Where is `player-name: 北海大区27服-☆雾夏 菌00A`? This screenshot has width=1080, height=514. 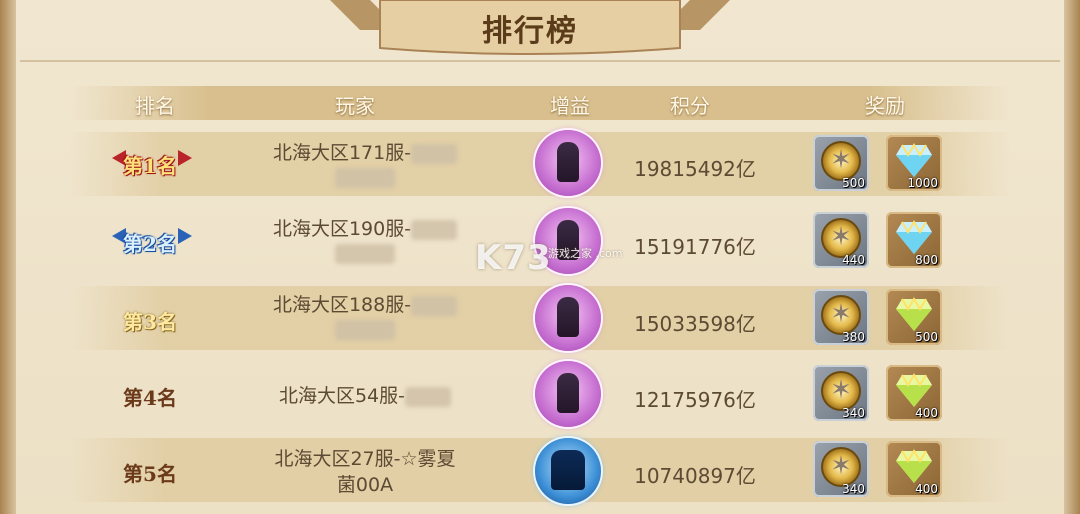
player-name: 北海大区27服-☆雾夏 菌00A is located at coordinates (365, 472).